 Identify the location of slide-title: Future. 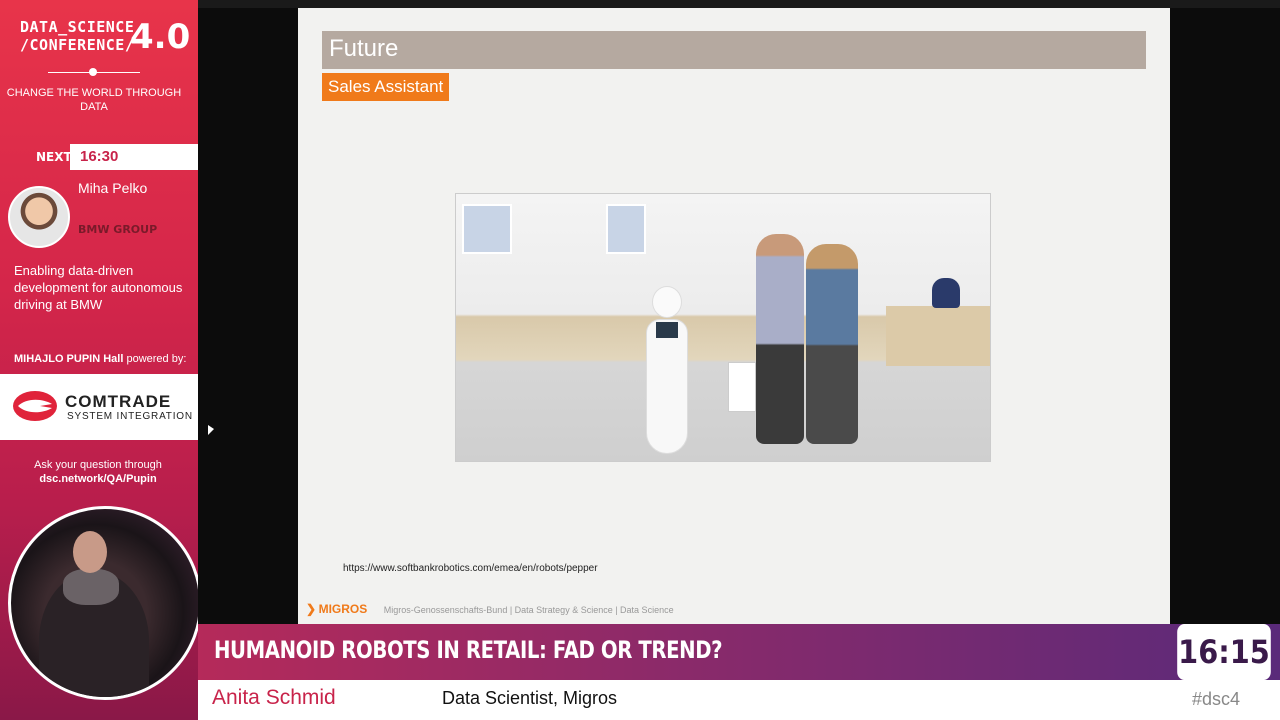
(364, 48).